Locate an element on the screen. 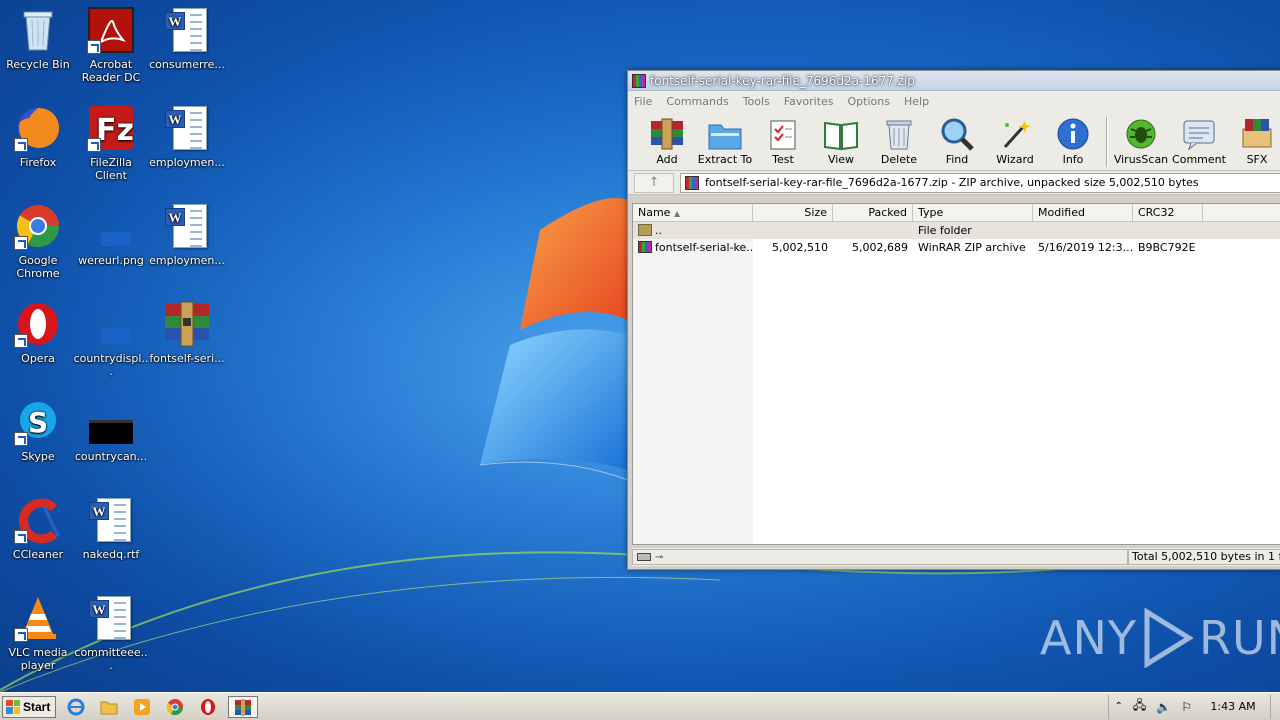 The height and width of the screenshot is (720, 1280). menu-commands: Commands is located at coordinates (697, 101).